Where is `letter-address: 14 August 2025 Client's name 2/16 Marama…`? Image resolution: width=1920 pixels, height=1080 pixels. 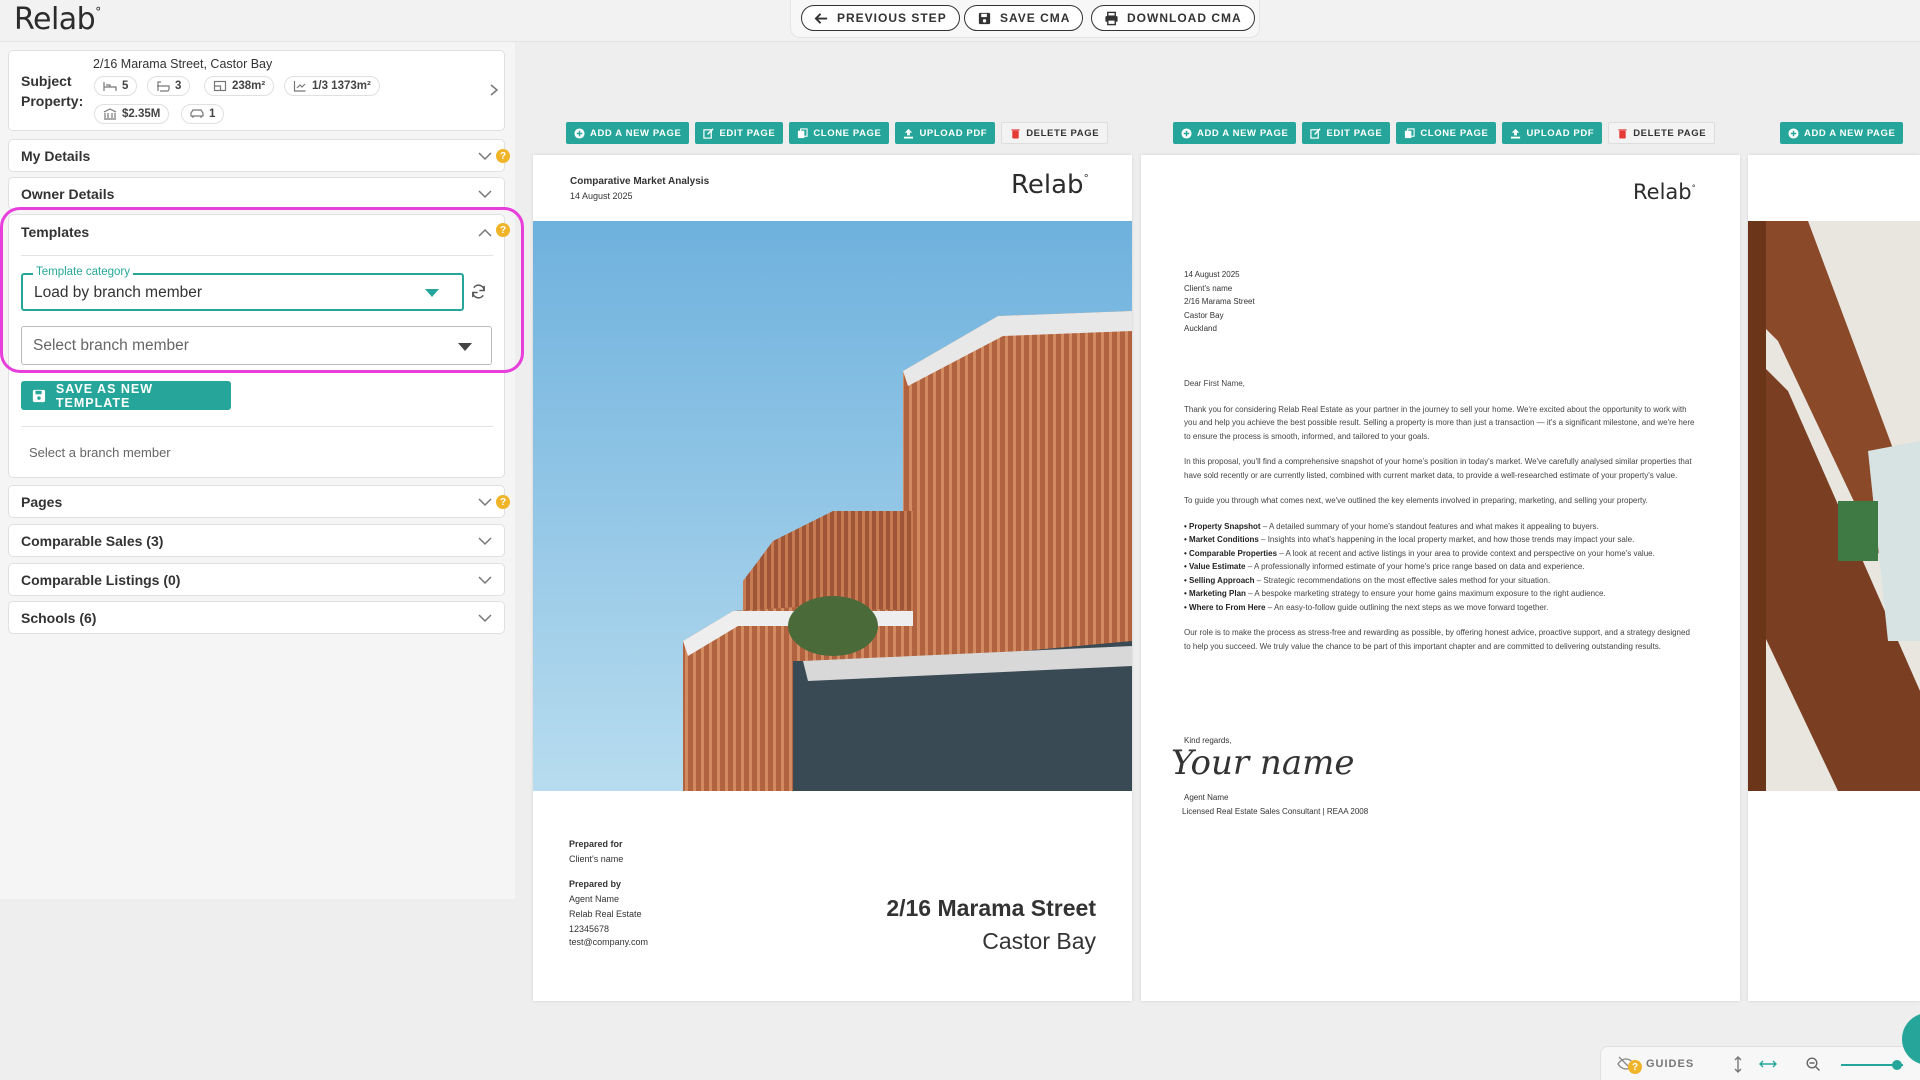 letter-address: 14 August 2025 Client's name 2/16 Marama… is located at coordinates (1219, 302).